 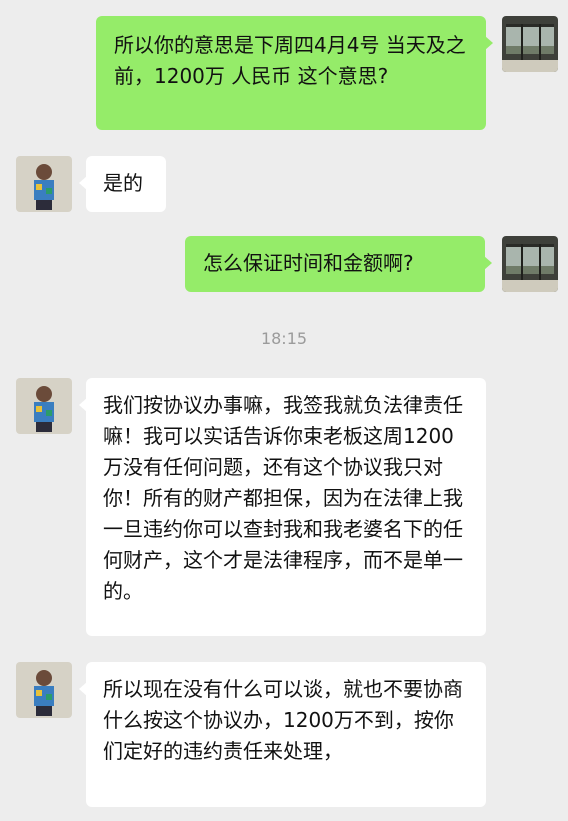 What do you see at coordinates (290, 60) in the screenshot?
I see `message-text: 所以你的意思是下周四4月4号 当天及之前，1200万 人民币 这个意思?` at bounding box center [290, 60].